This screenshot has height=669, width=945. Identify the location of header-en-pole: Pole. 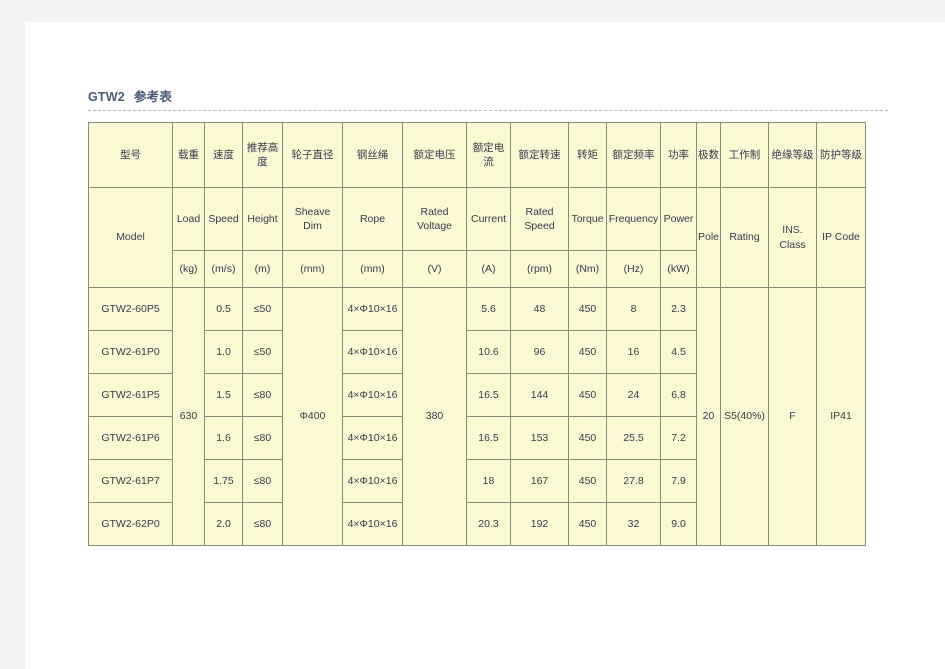
(708, 237).